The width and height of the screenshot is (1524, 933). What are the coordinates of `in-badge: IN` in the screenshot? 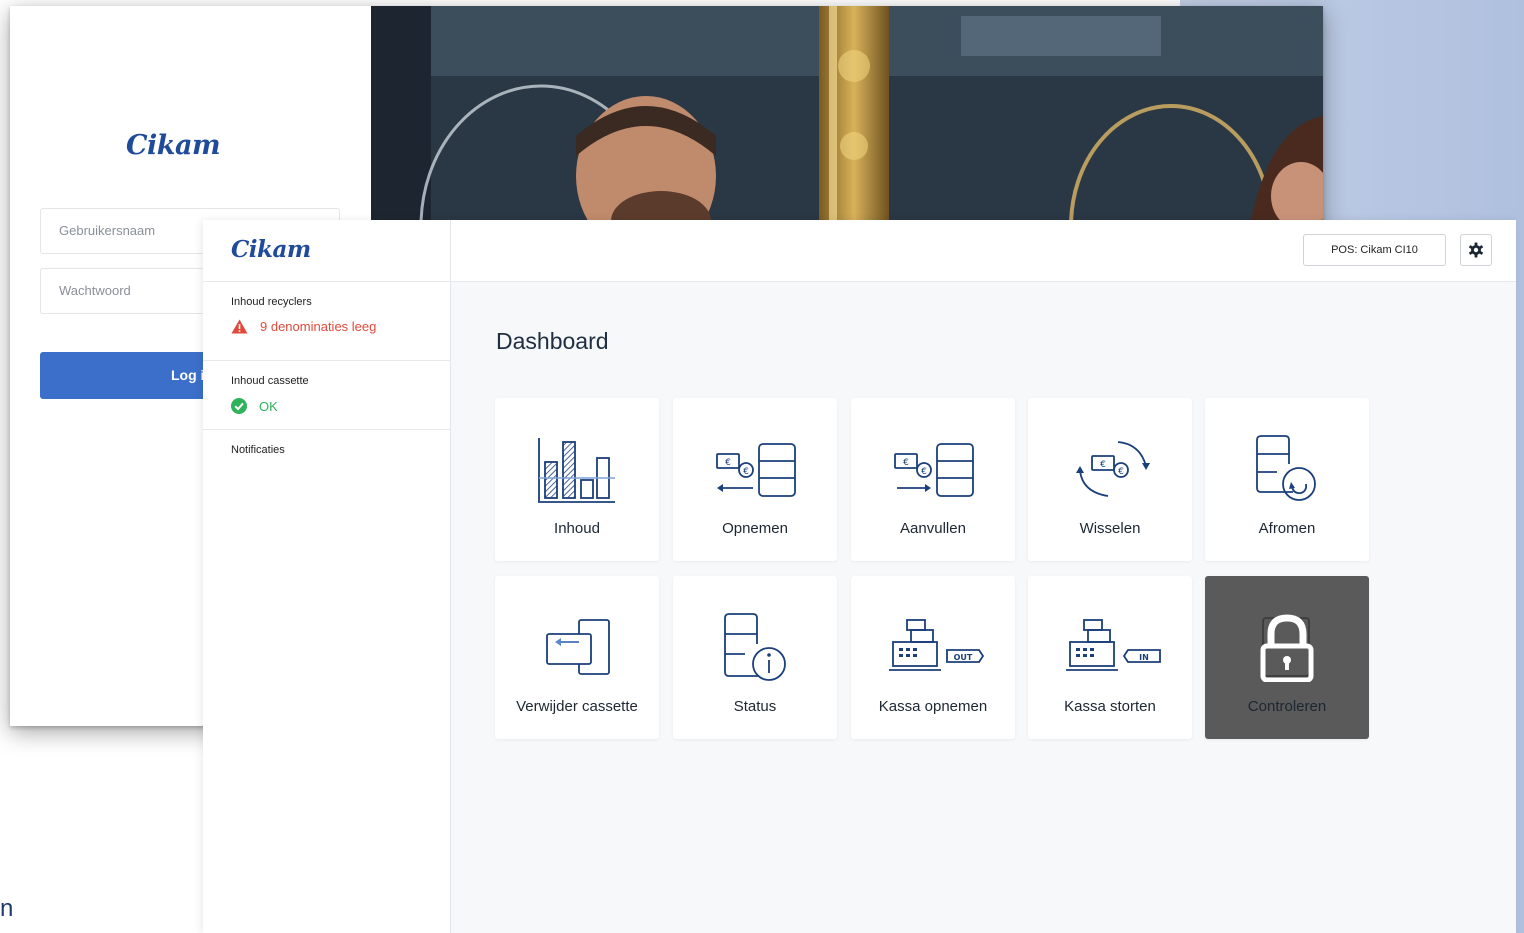 It's located at (1144, 657).